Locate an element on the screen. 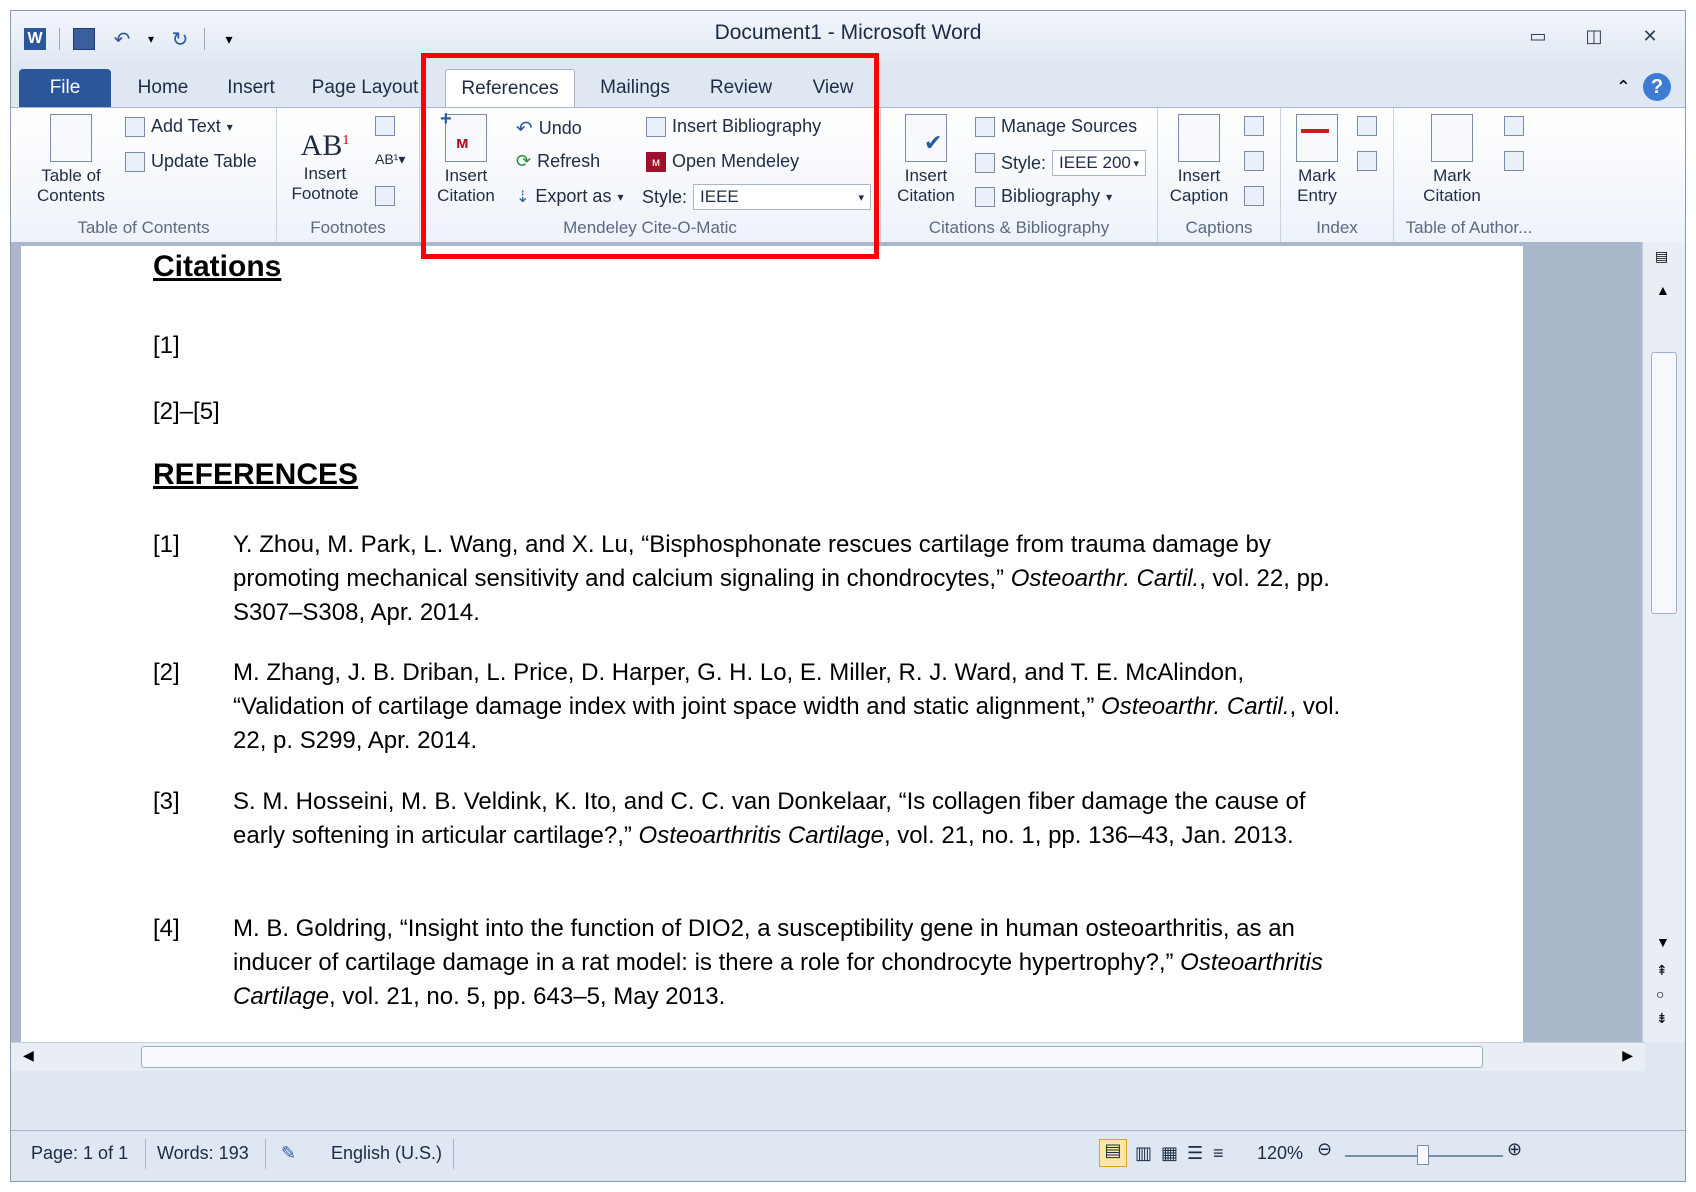  help-icon: ? is located at coordinates (1657, 87).